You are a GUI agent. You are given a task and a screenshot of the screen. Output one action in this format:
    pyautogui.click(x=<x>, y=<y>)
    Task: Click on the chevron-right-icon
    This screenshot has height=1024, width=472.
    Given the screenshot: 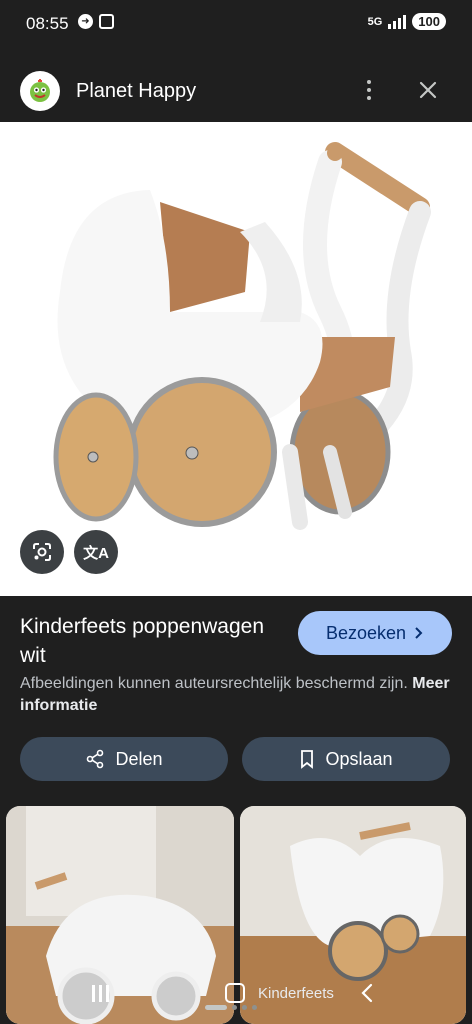 What is the action you would take?
    pyautogui.click(x=419, y=633)
    